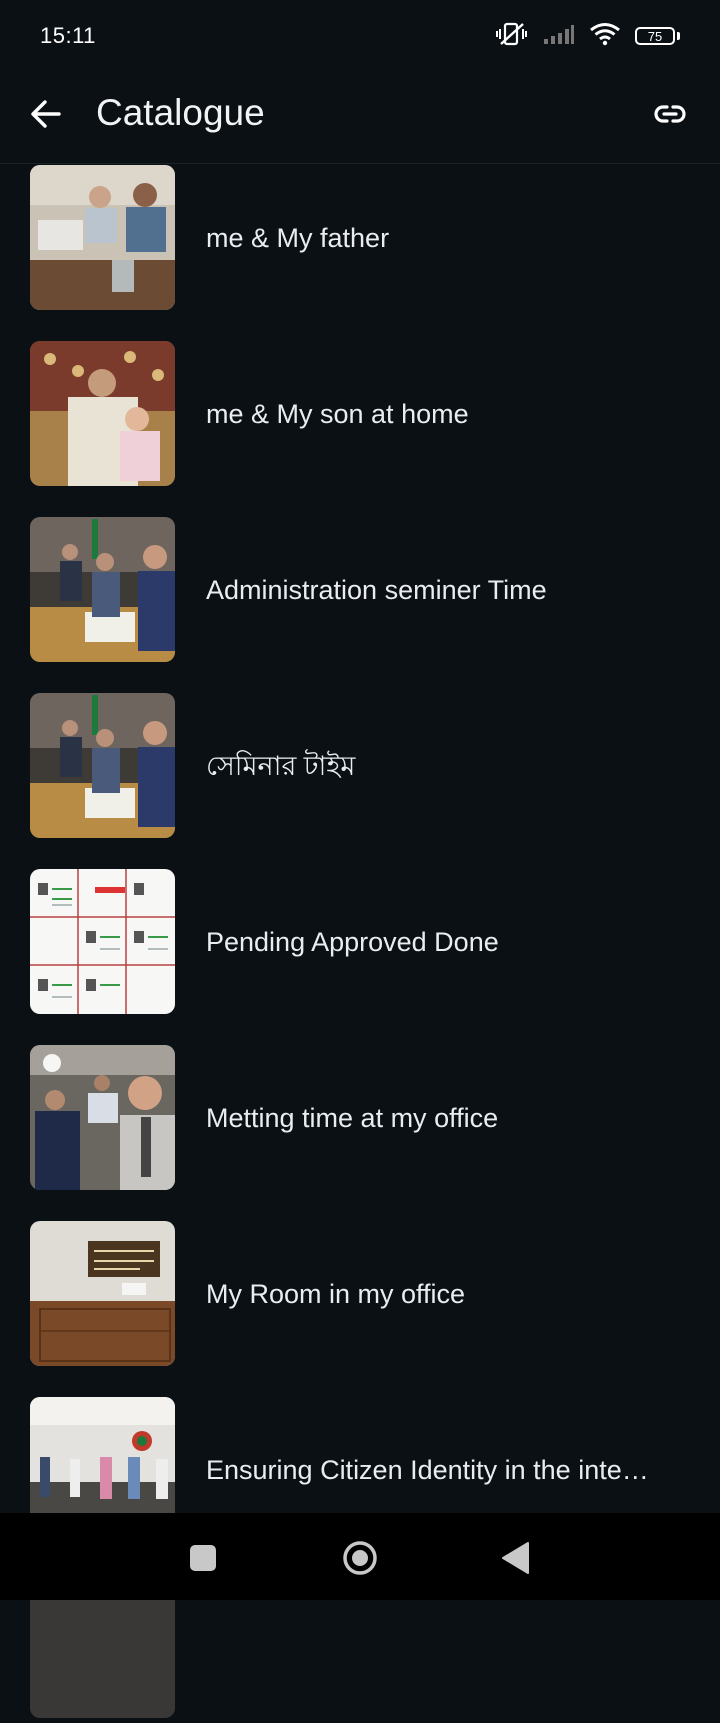 This screenshot has width=720, height=1723. What do you see at coordinates (203, 1558) in the screenshot?
I see `recents-button` at bounding box center [203, 1558].